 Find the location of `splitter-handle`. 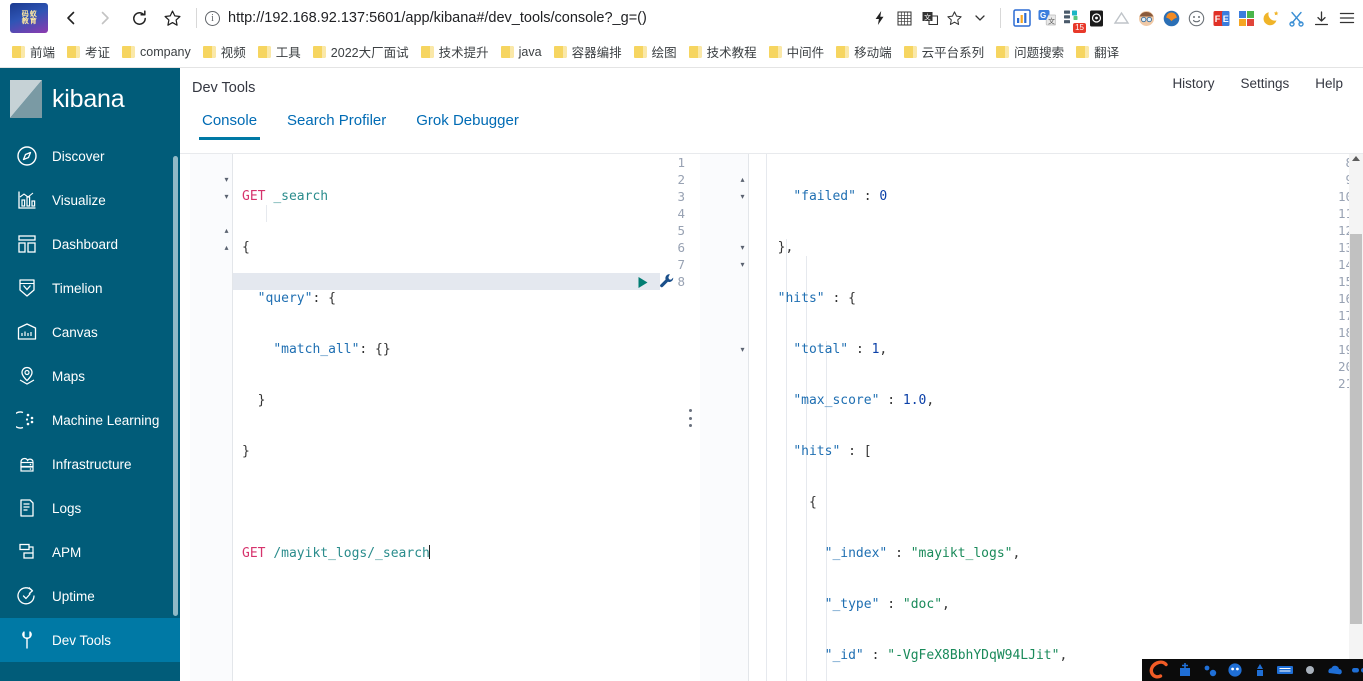

splitter-handle is located at coordinates (691, 418).